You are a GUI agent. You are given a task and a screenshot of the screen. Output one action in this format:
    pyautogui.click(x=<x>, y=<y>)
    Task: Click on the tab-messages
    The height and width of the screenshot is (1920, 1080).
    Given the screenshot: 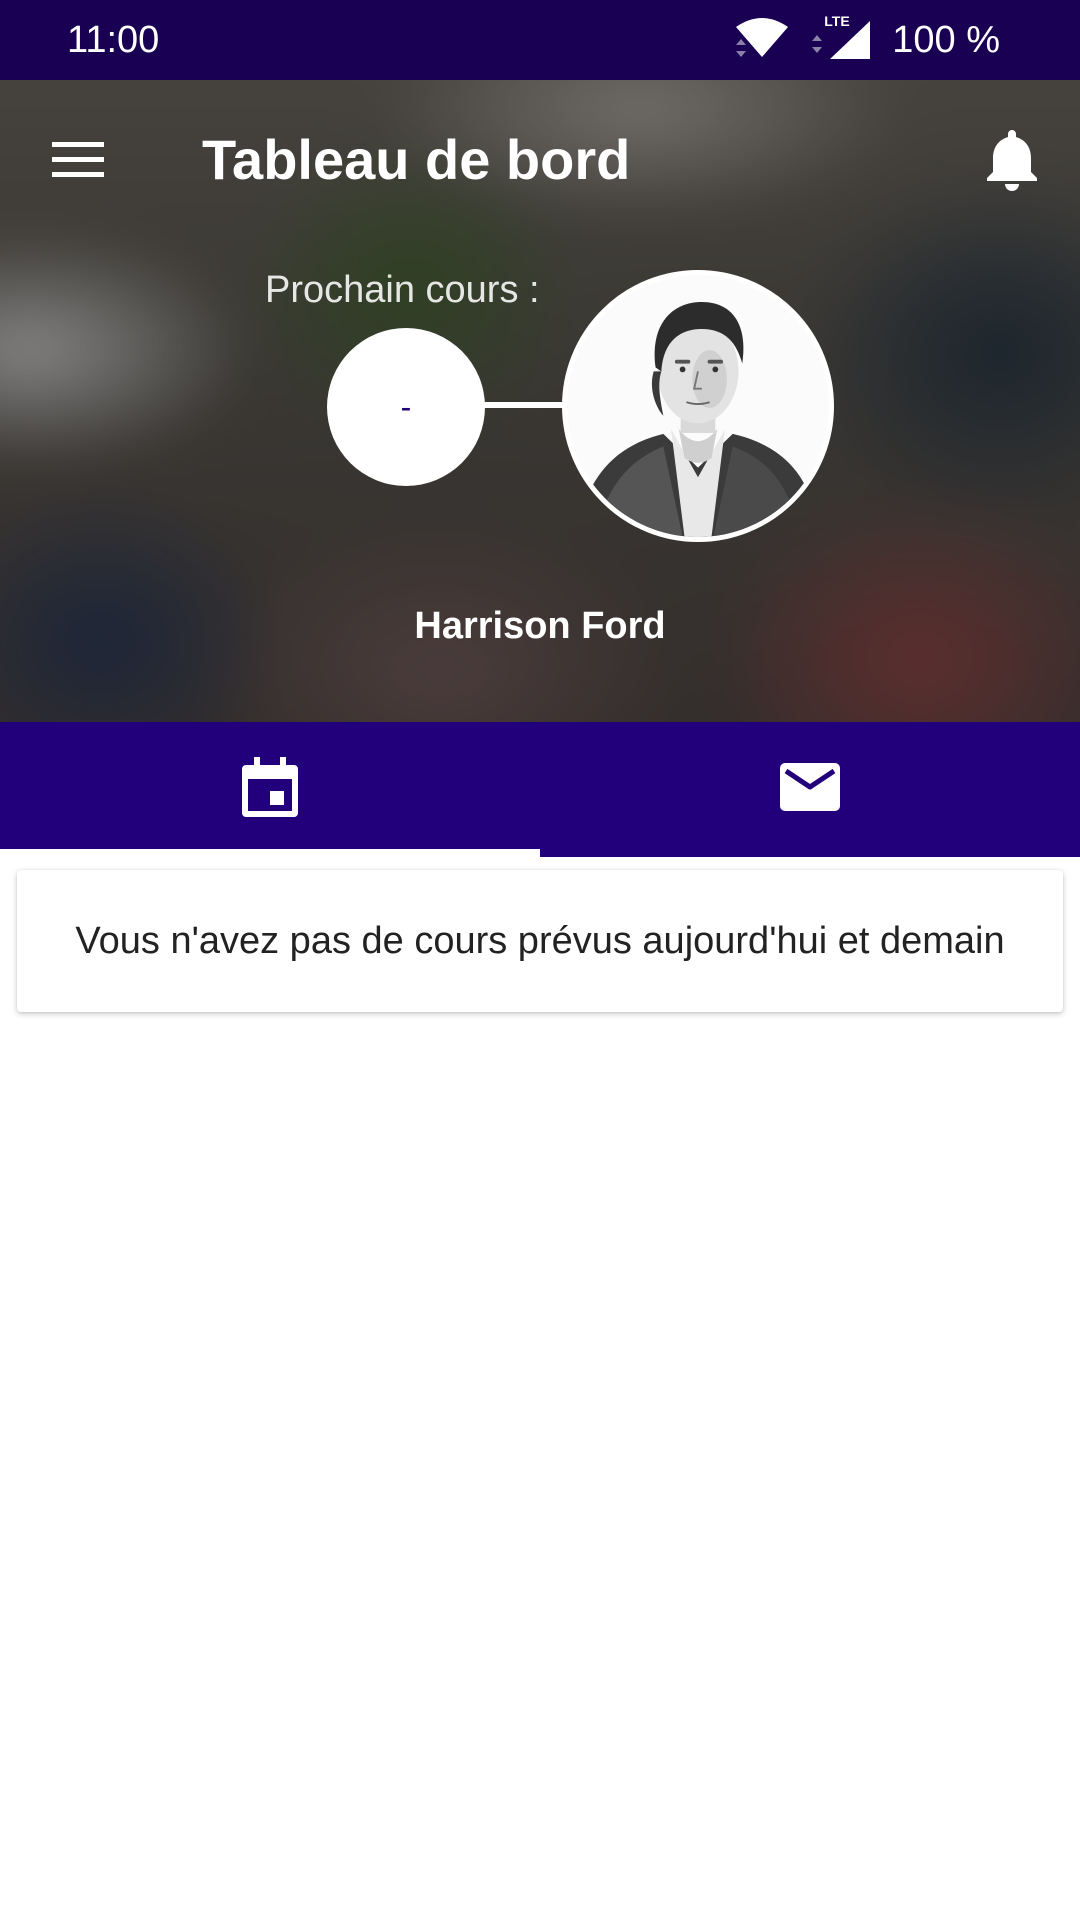 What is the action you would take?
    pyautogui.click(x=810, y=789)
    